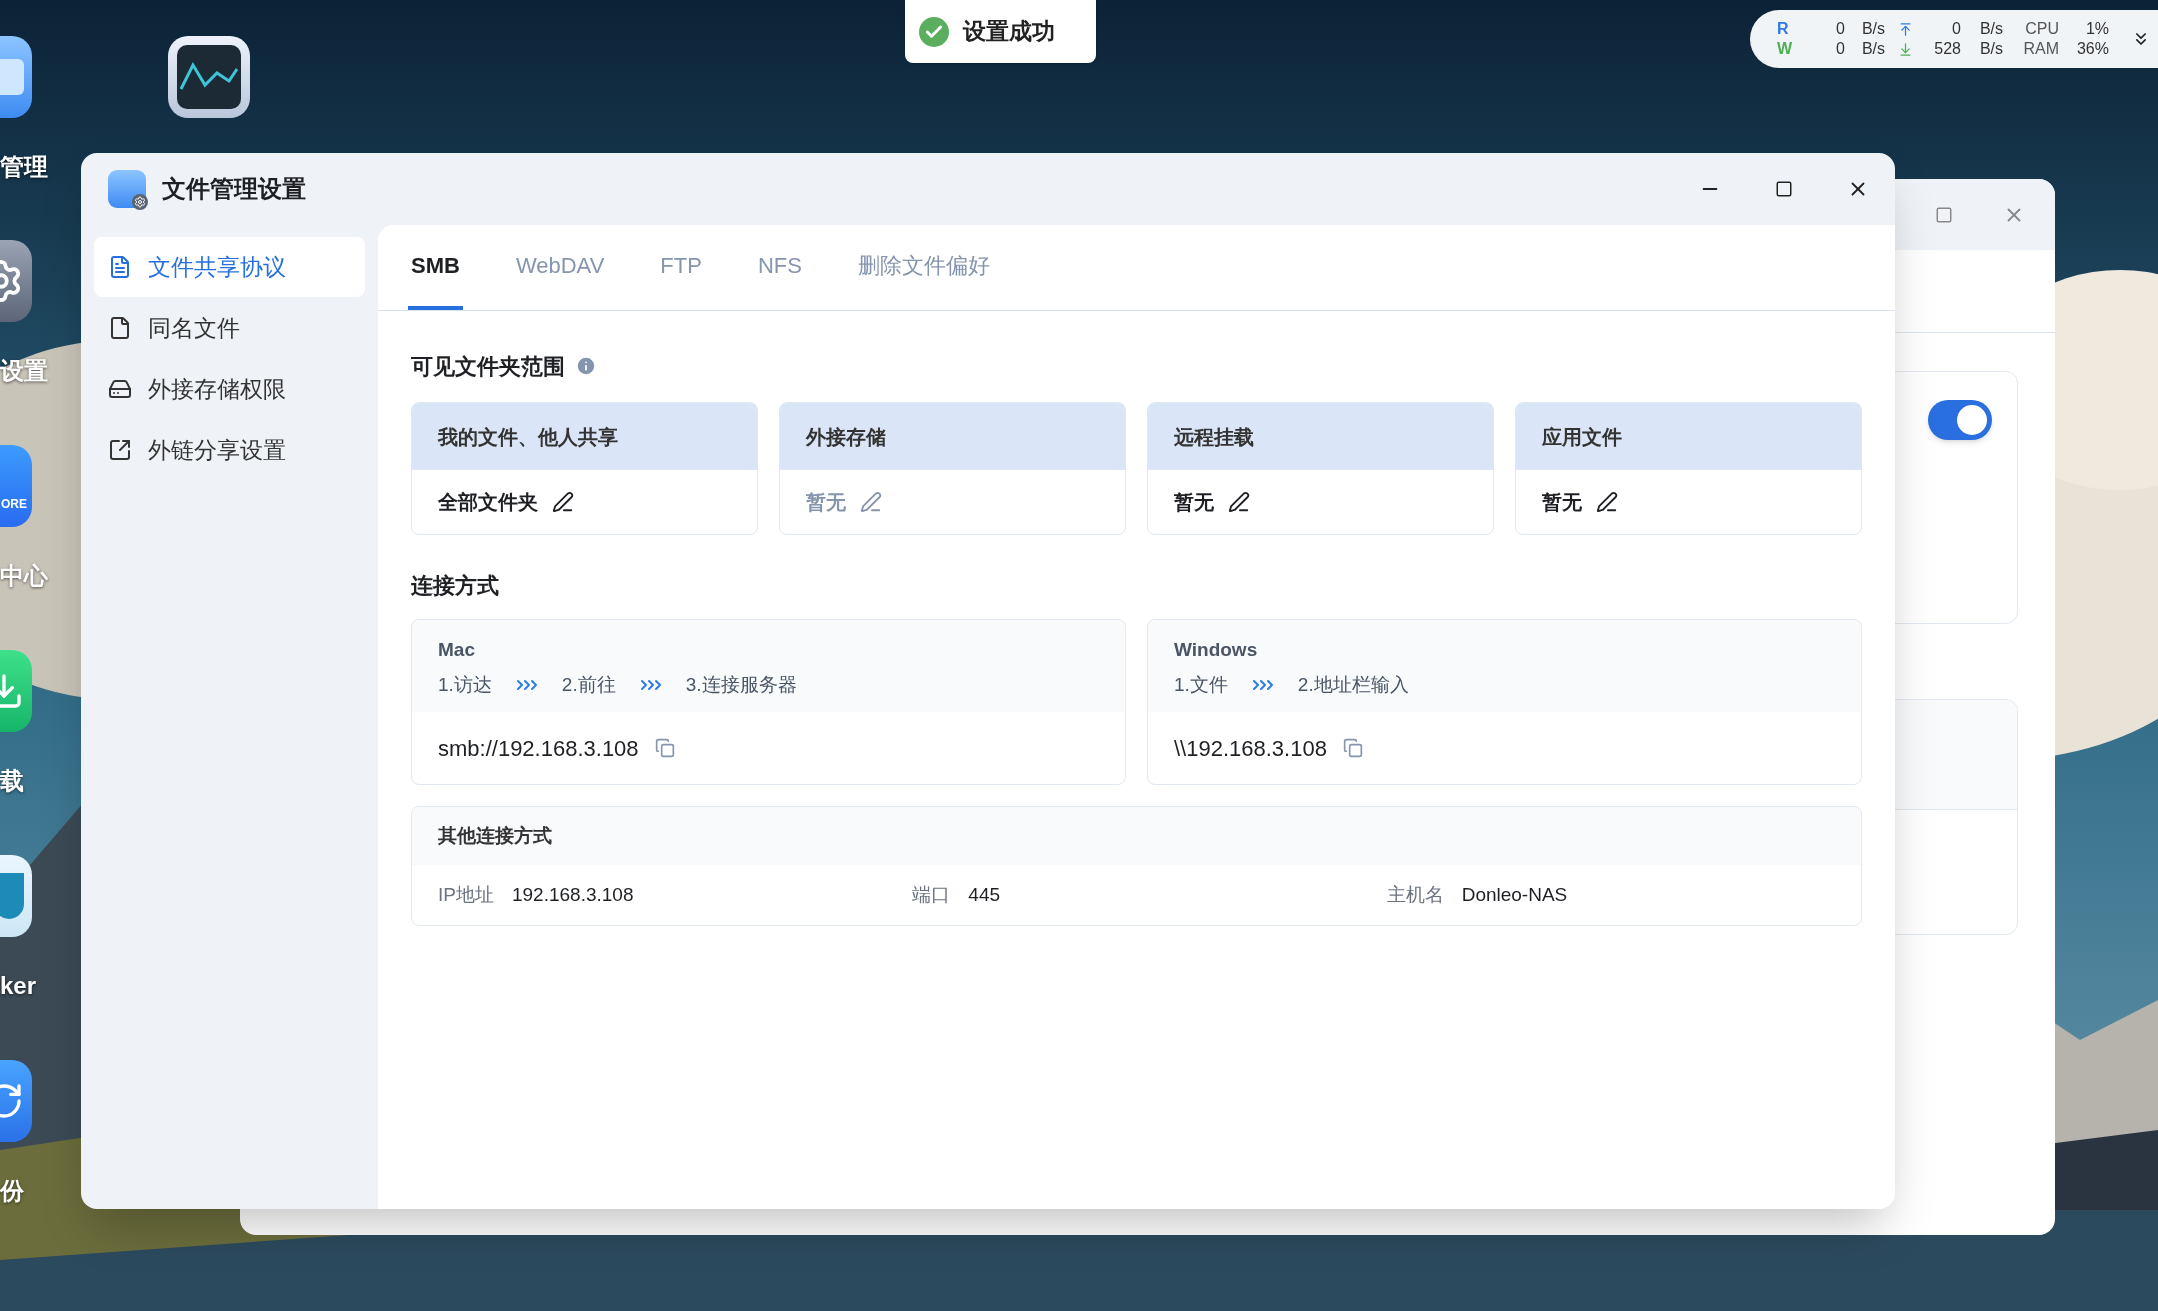 The height and width of the screenshot is (1311, 2158). Describe the element at coordinates (1009, 32) in the screenshot. I see `toast-message: 设置成功` at that location.